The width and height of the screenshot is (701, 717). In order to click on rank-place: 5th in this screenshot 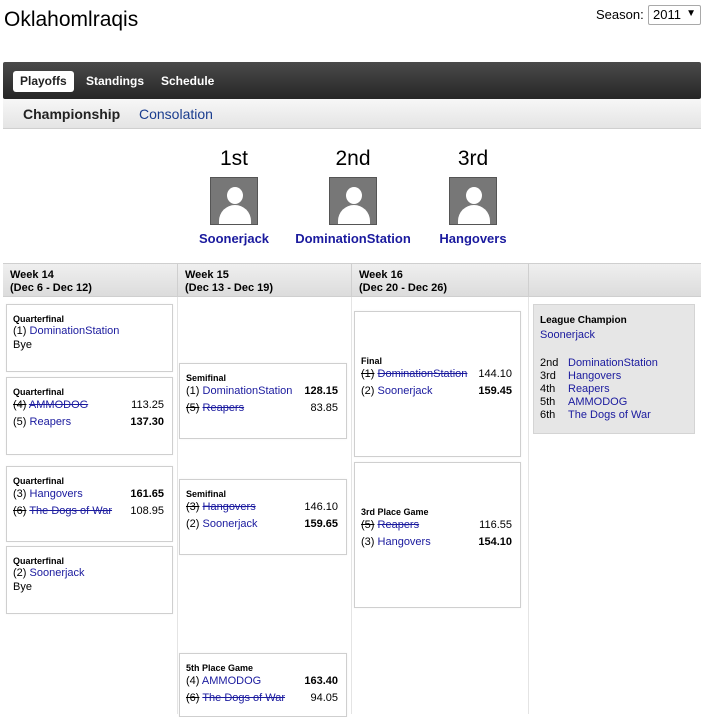, I will do `click(548, 402)`.